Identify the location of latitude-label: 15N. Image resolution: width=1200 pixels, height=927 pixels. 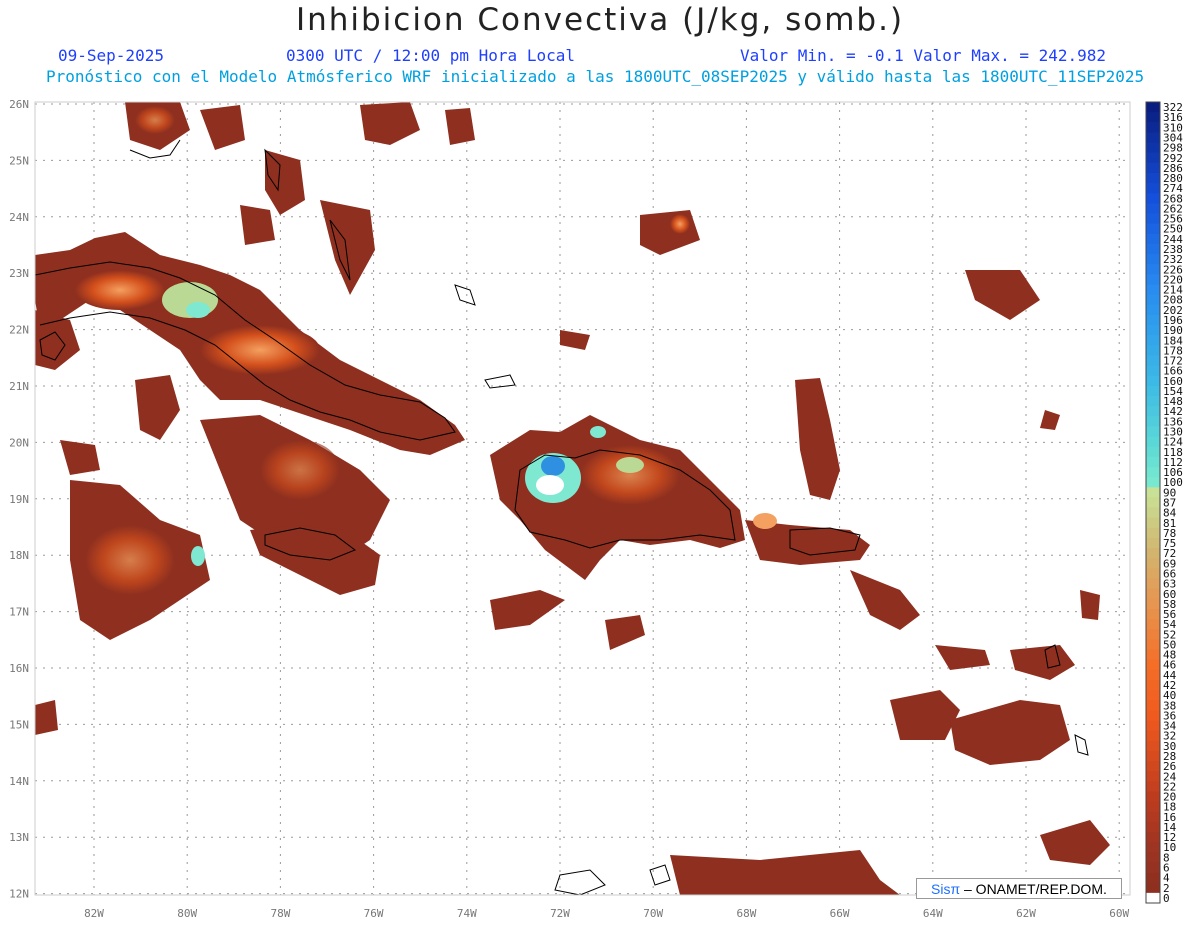
(19, 724).